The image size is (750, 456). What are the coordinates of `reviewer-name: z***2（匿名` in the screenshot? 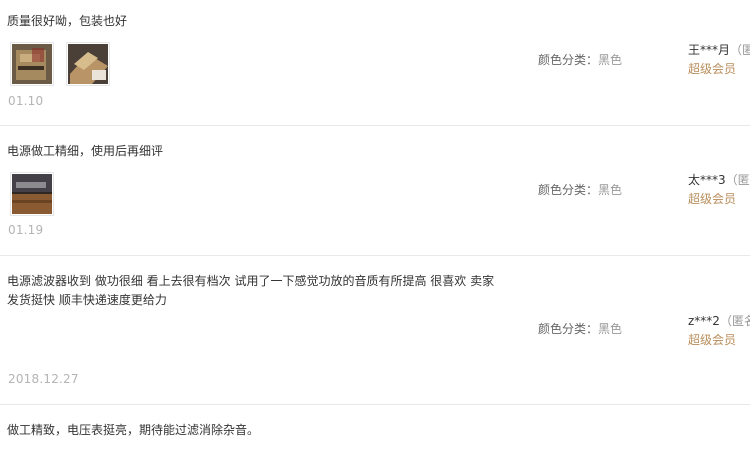 It's located at (719, 321).